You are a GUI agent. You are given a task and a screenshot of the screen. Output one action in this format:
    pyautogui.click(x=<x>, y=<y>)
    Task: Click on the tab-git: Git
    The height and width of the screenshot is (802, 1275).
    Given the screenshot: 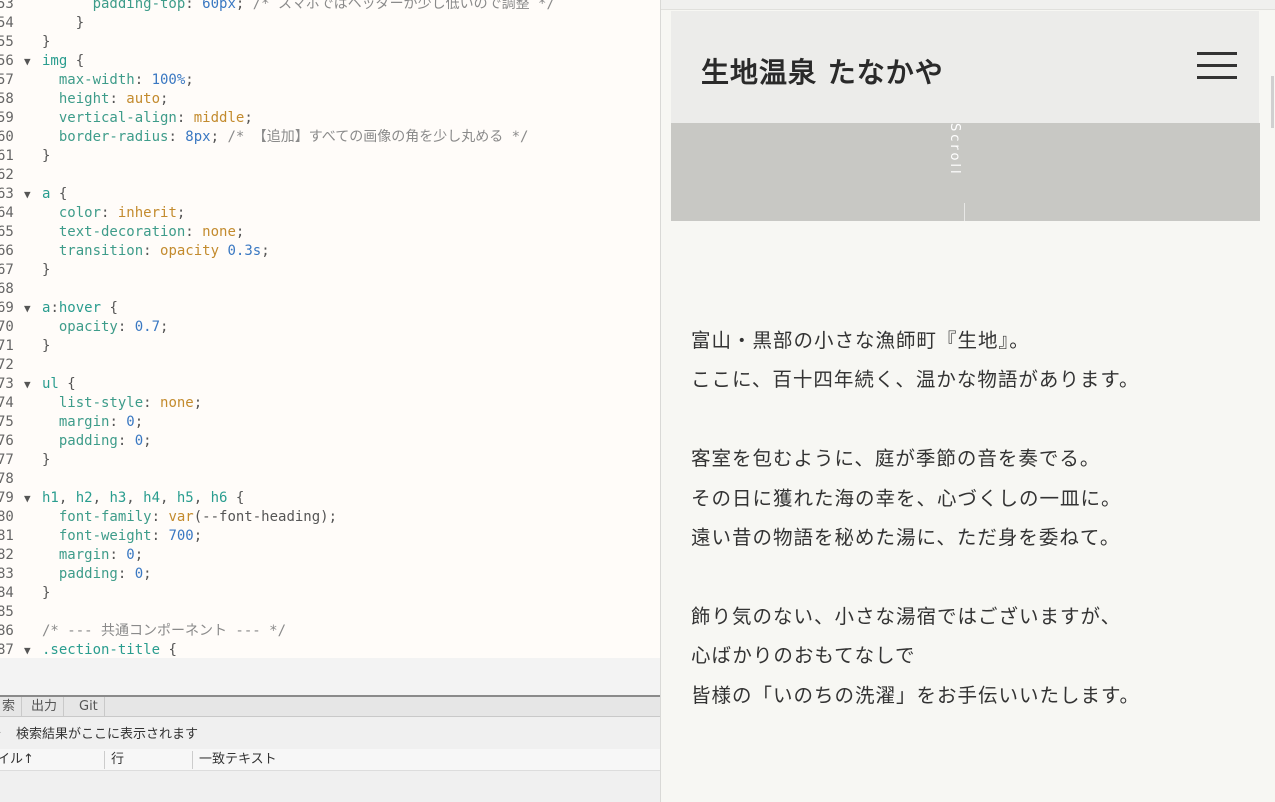 What is the action you would take?
    pyautogui.click(x=89, y=706)
    